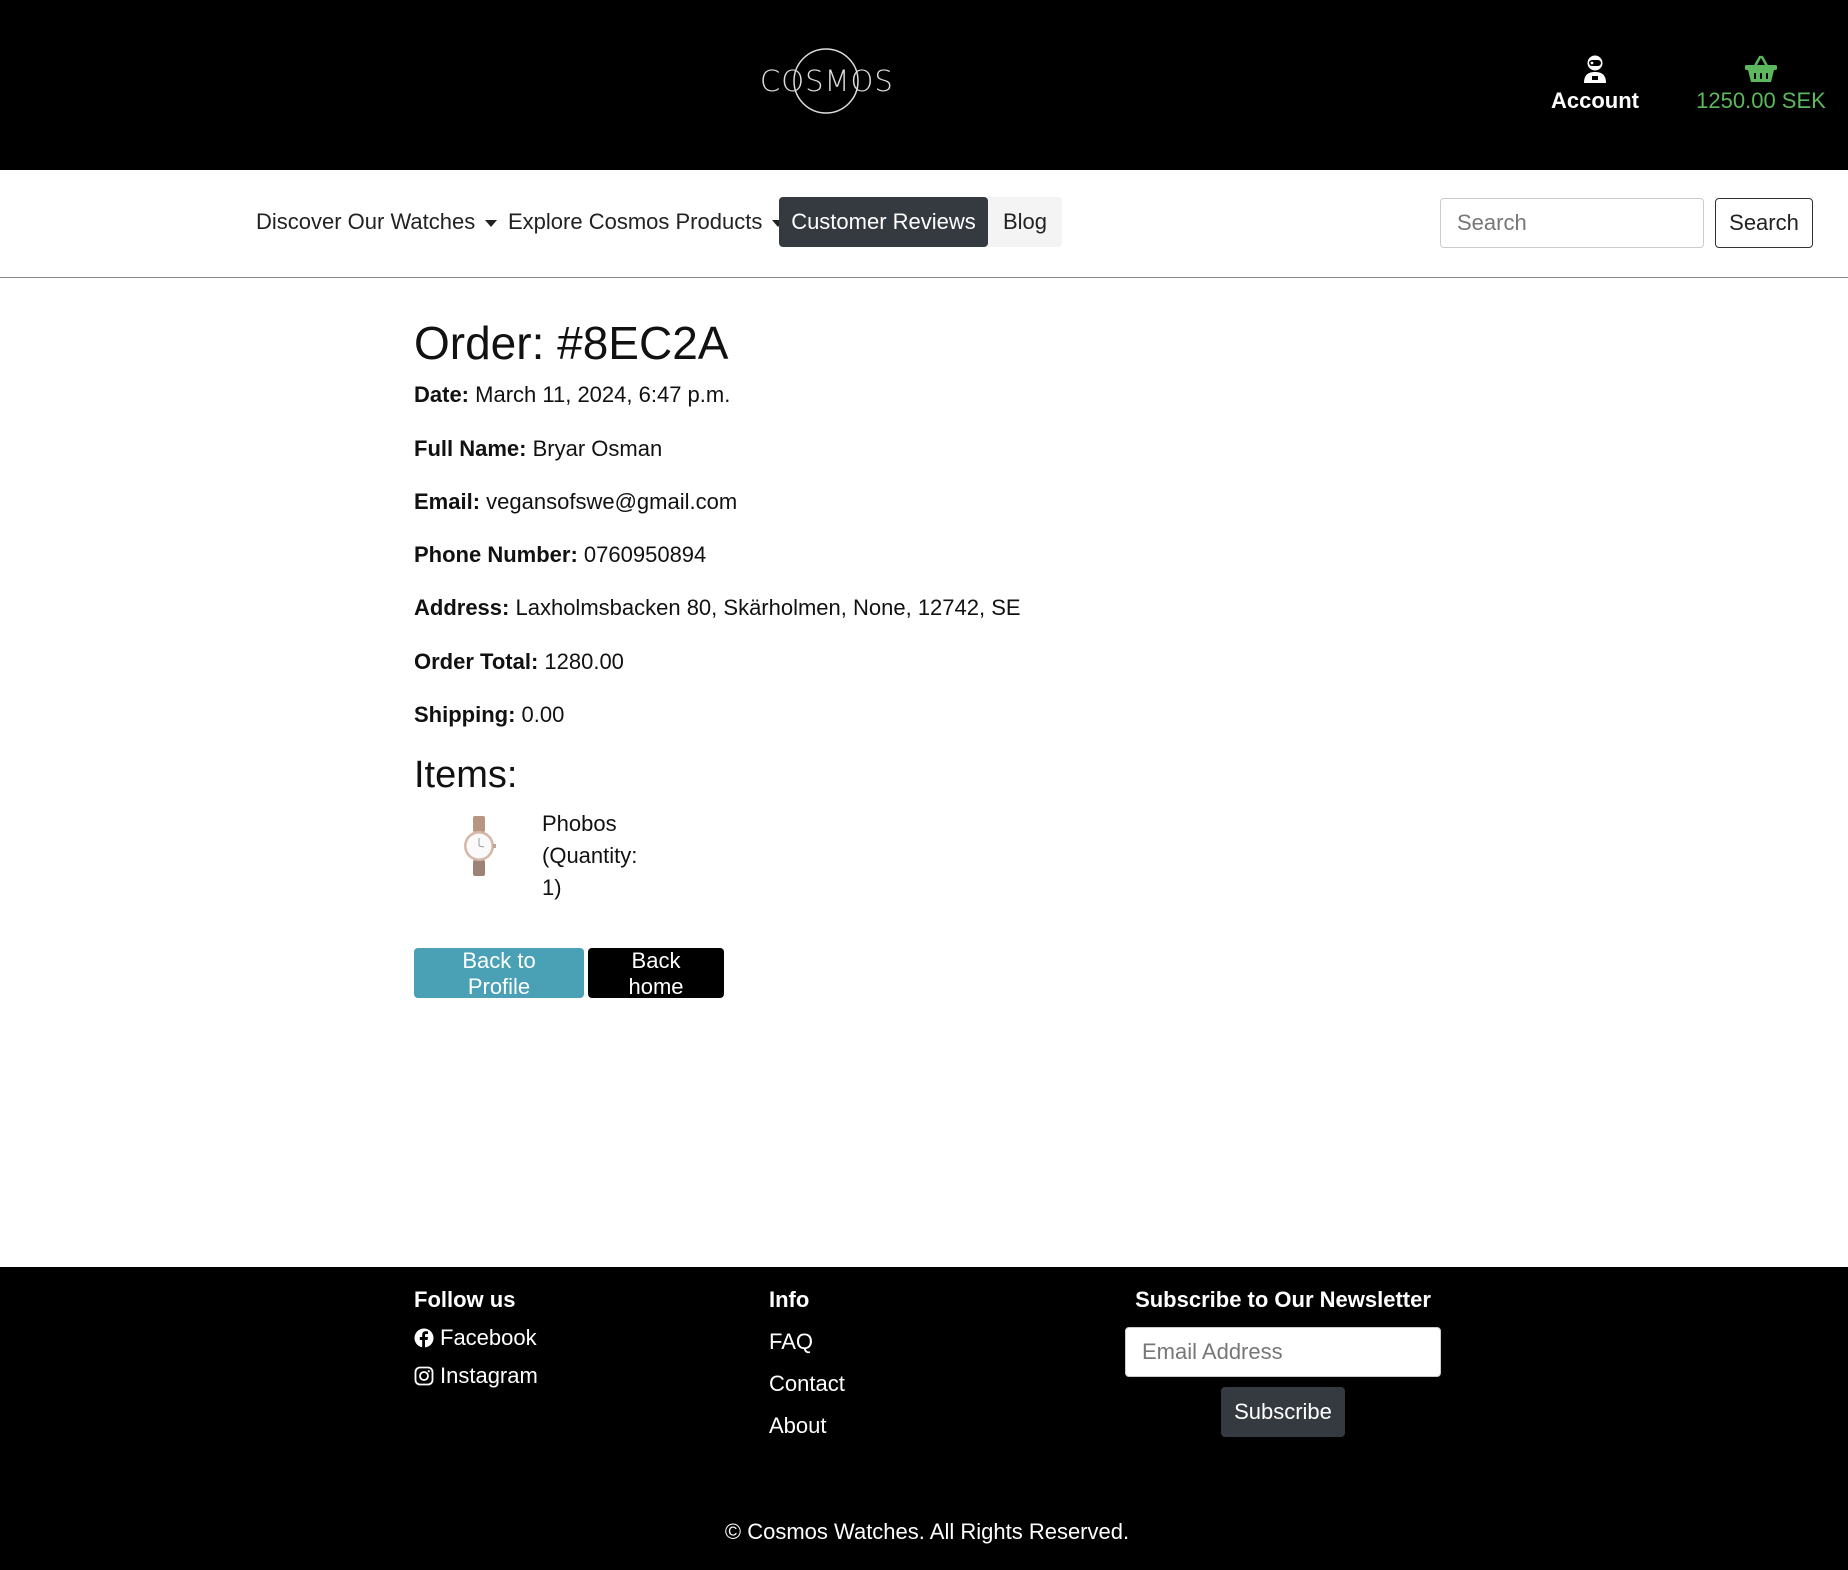 This screenshot has width=1848, height=1570. I want to click on footer-info-column: Info FAQ Contact About, so click(807, 1363).